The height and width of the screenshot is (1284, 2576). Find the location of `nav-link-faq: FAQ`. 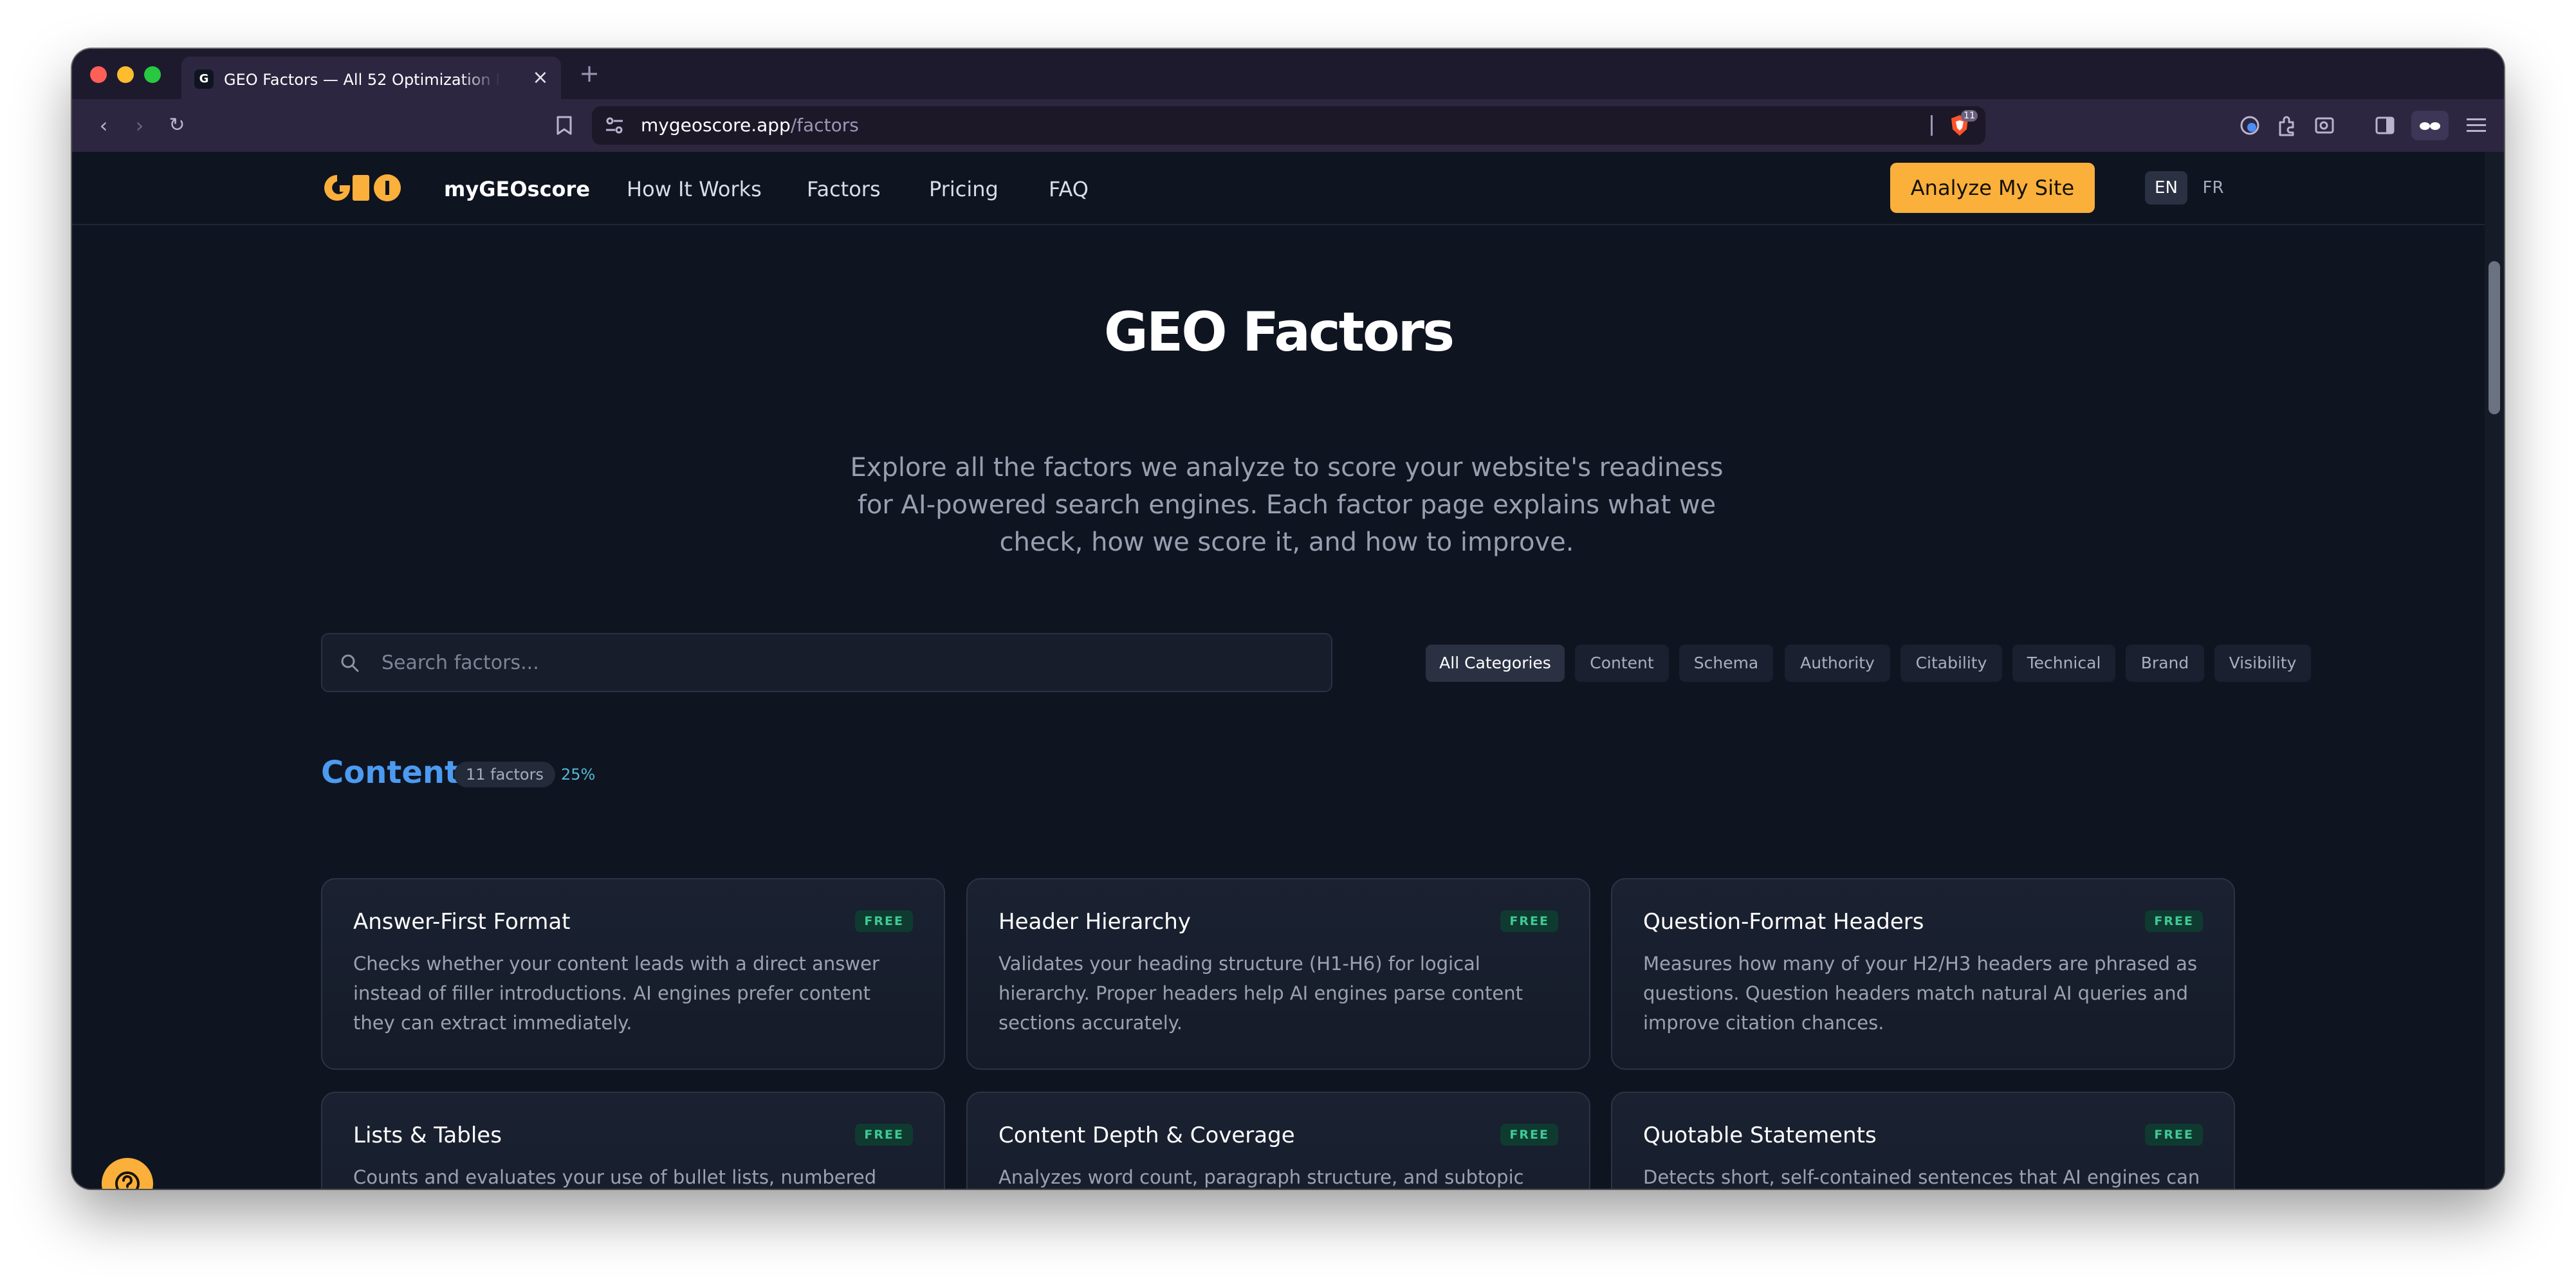

nav-link-faq: FAQ is located at coordinates (1069, 189).